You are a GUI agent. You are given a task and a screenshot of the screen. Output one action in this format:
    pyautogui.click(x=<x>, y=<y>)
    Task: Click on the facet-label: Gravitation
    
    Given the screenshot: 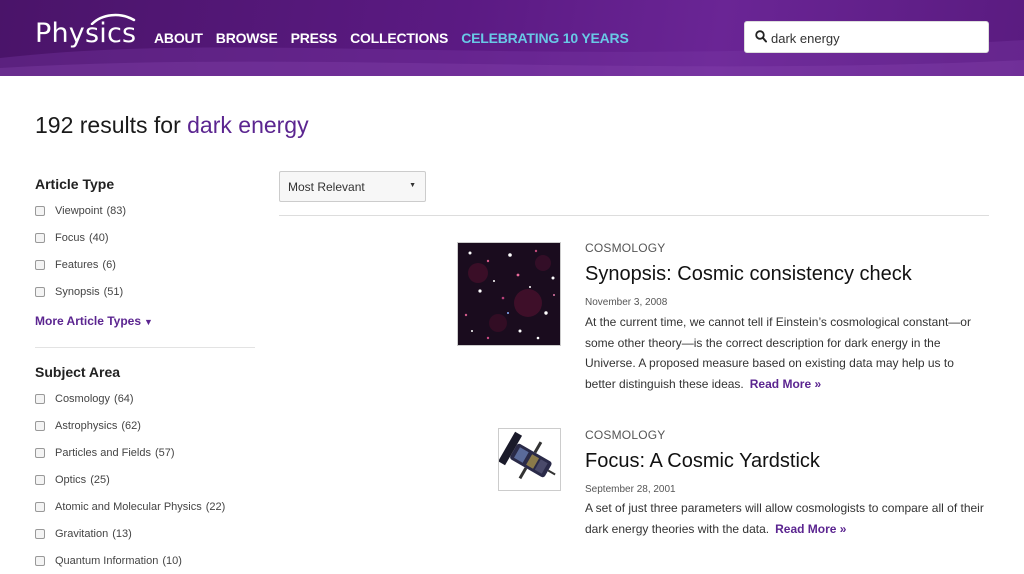 What is the action you would take?
    pyautogui.click(x=82, y=534)
    